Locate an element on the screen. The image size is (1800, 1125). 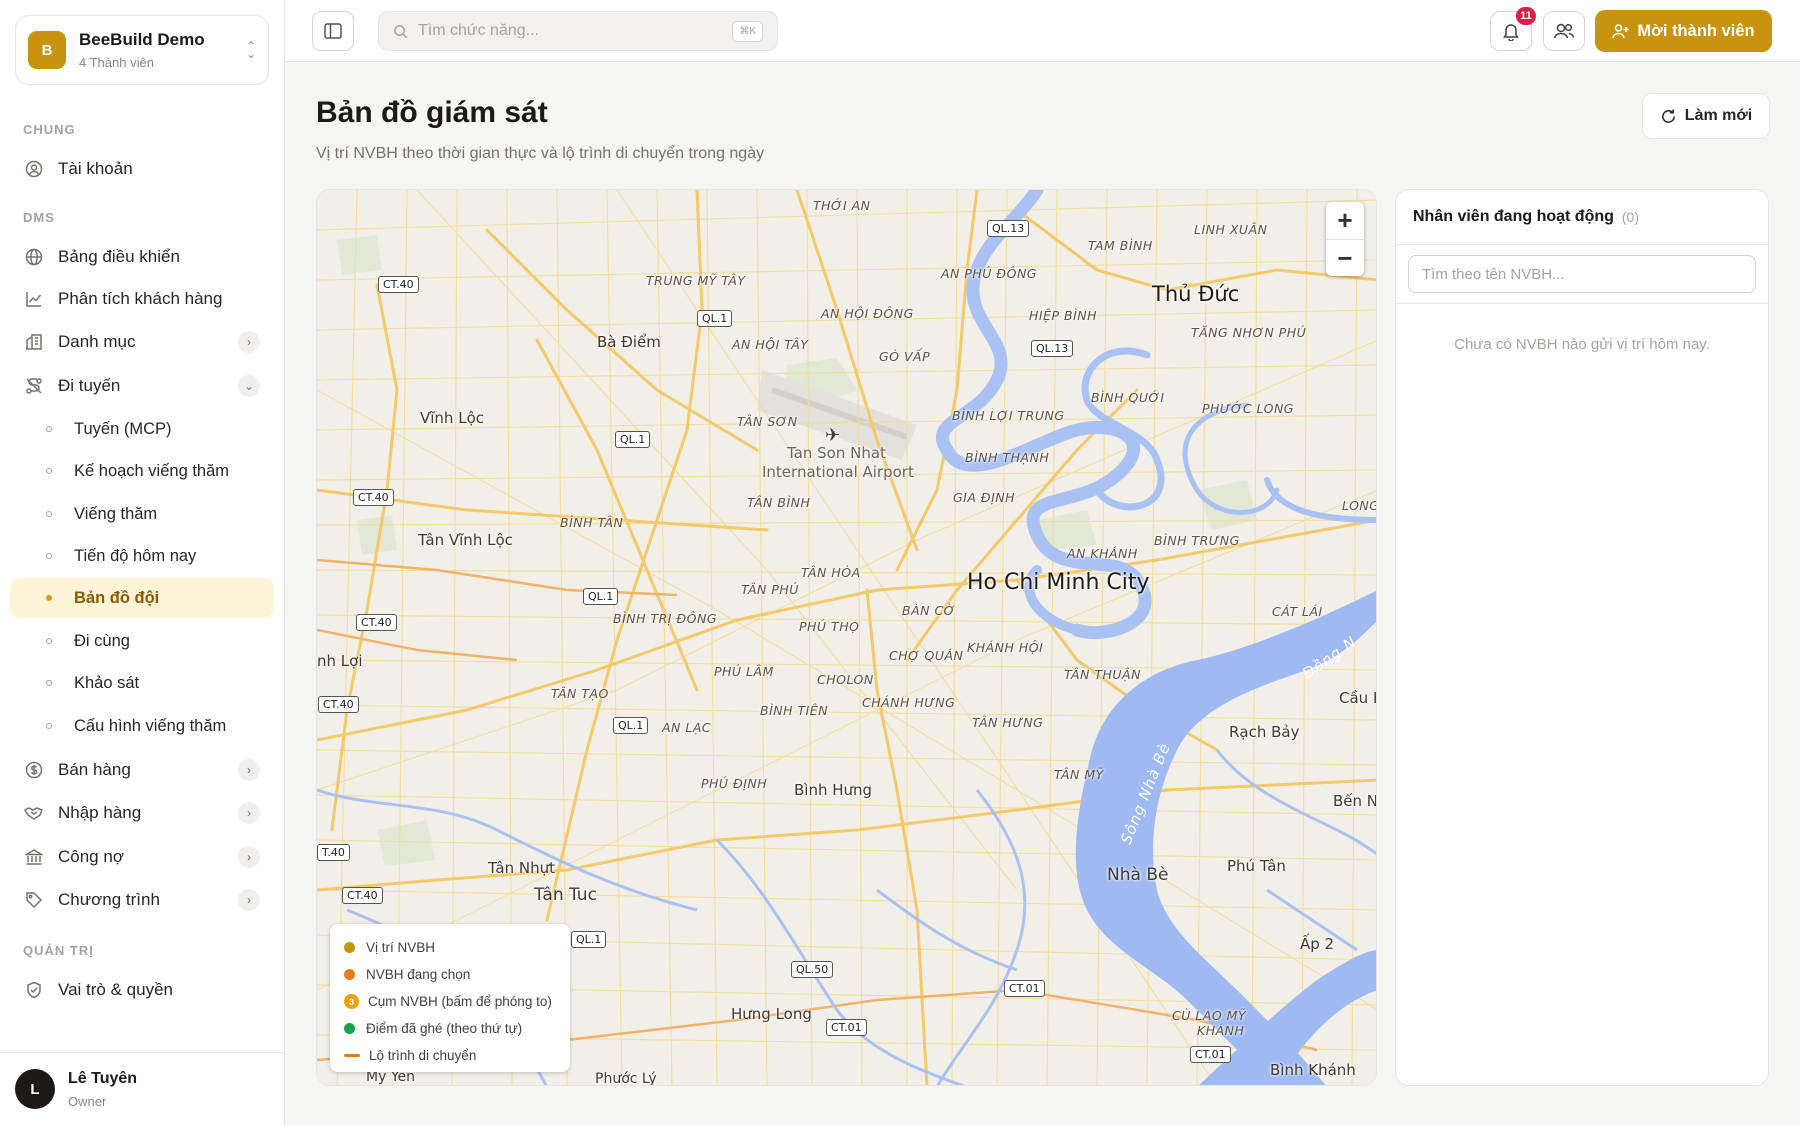
map-label-district: KHÁNH HỘI is located at coordinates (1005, 647).